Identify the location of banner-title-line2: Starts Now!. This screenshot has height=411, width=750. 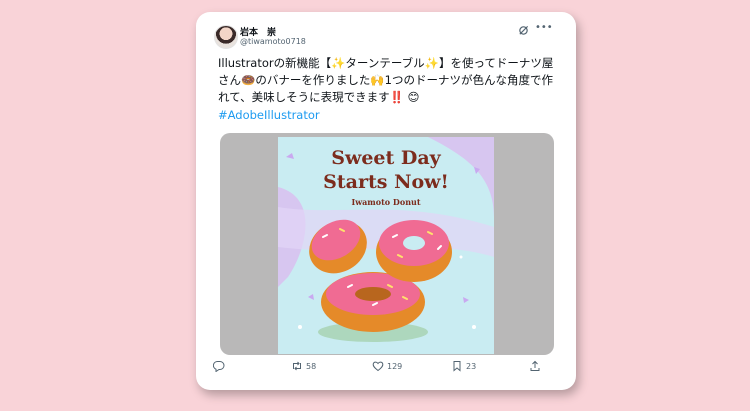
(386, 182).